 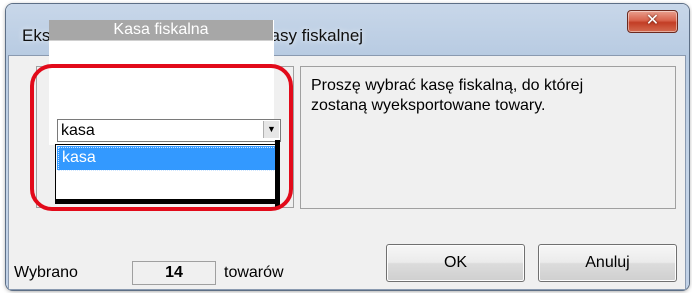 I want to click on ok-label: OK, so click(x=455, y=262).